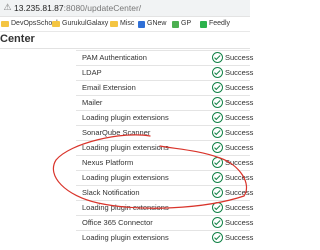 This screenshot has height=250, width=320. Describe the element at coordinates (186, 23) in the screenshot. I see `bookmark-label: GP` at that location.